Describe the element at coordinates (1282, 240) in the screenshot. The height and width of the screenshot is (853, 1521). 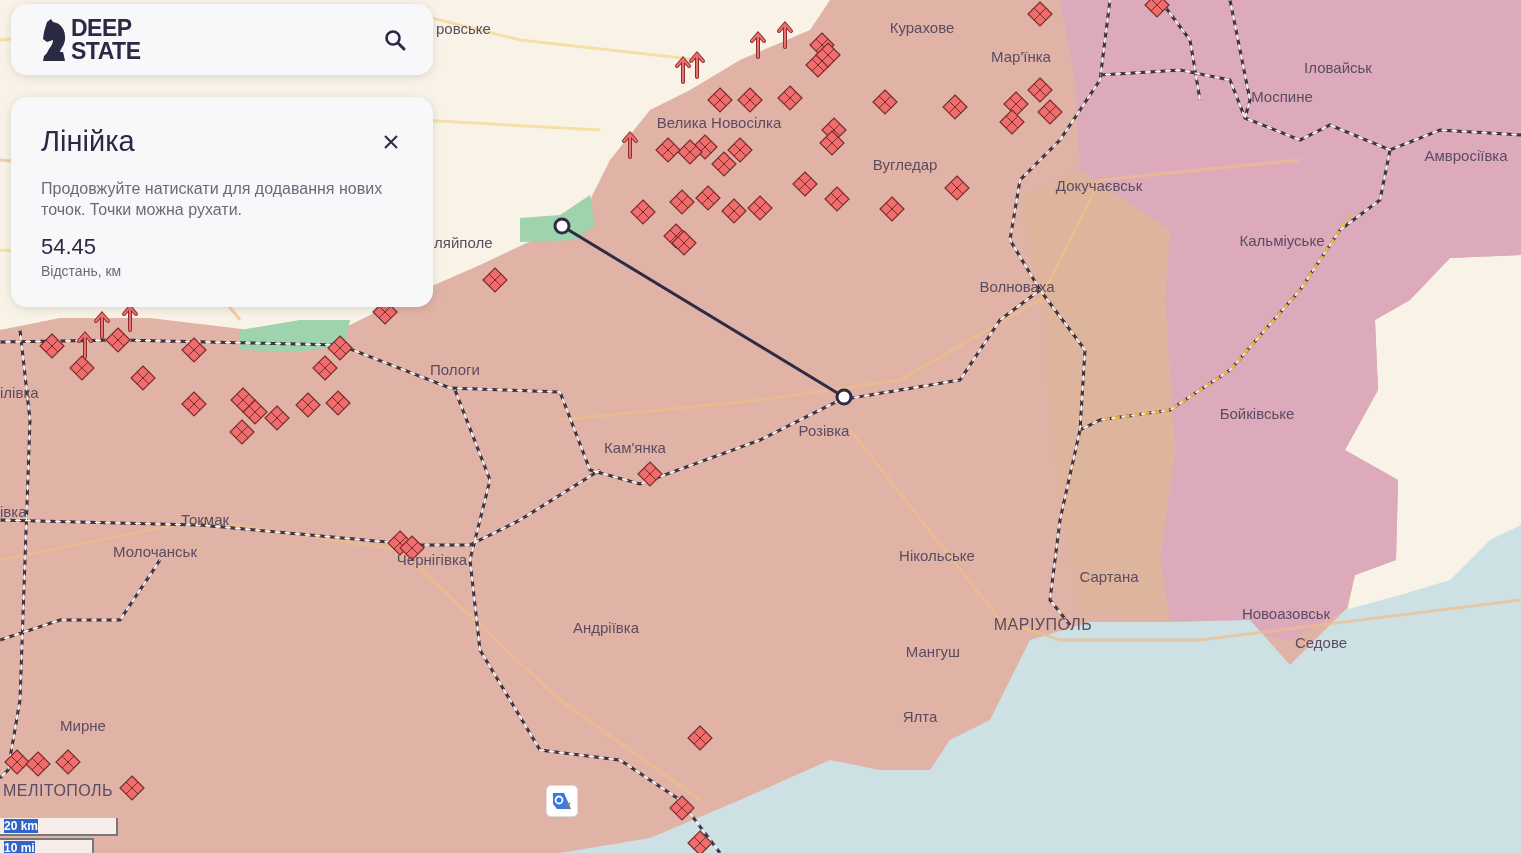
I see `place-label: Кальміуське` at that location.